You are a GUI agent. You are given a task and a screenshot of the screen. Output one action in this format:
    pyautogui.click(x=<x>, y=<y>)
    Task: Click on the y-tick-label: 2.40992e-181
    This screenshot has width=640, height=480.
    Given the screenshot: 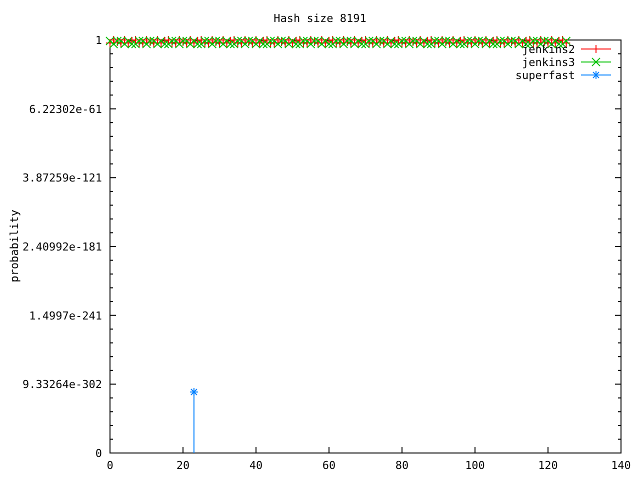 What is the action you would take?
    pyautogui.click(x=62, y=247)
    